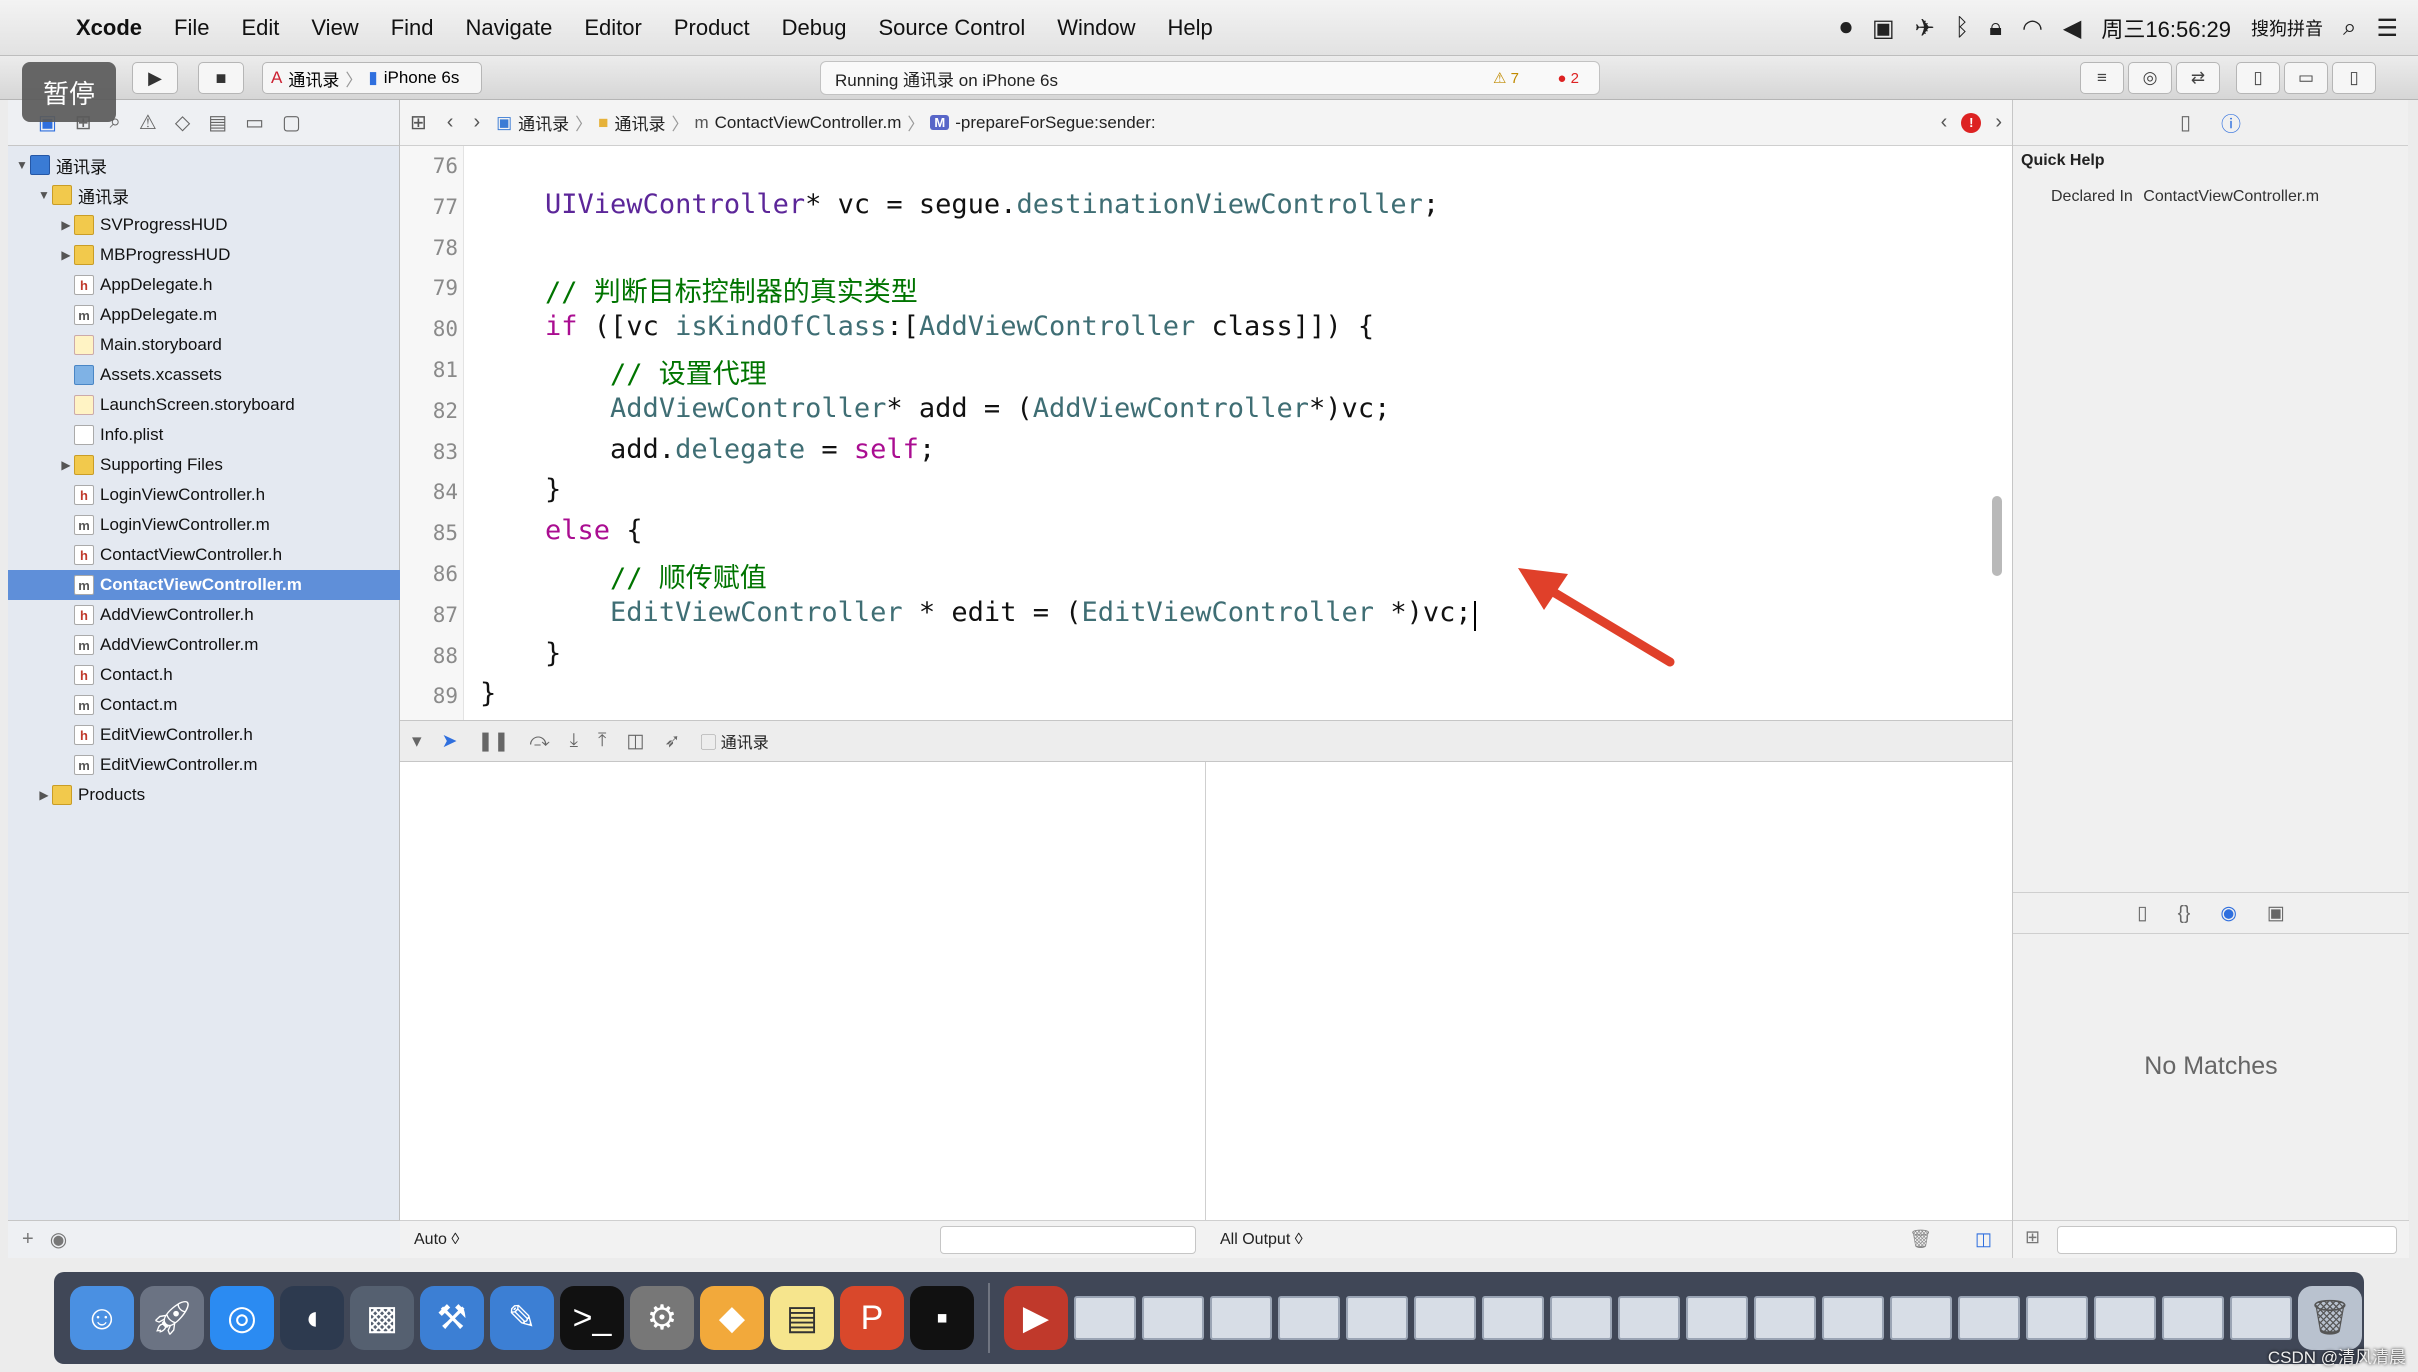 This screenshot has height=1372, width=2418. What do you see at coordinates (204, 315) in the screenshot?
I see `tree-item: m AppDelegate.m` at bounding box center [204, 315].